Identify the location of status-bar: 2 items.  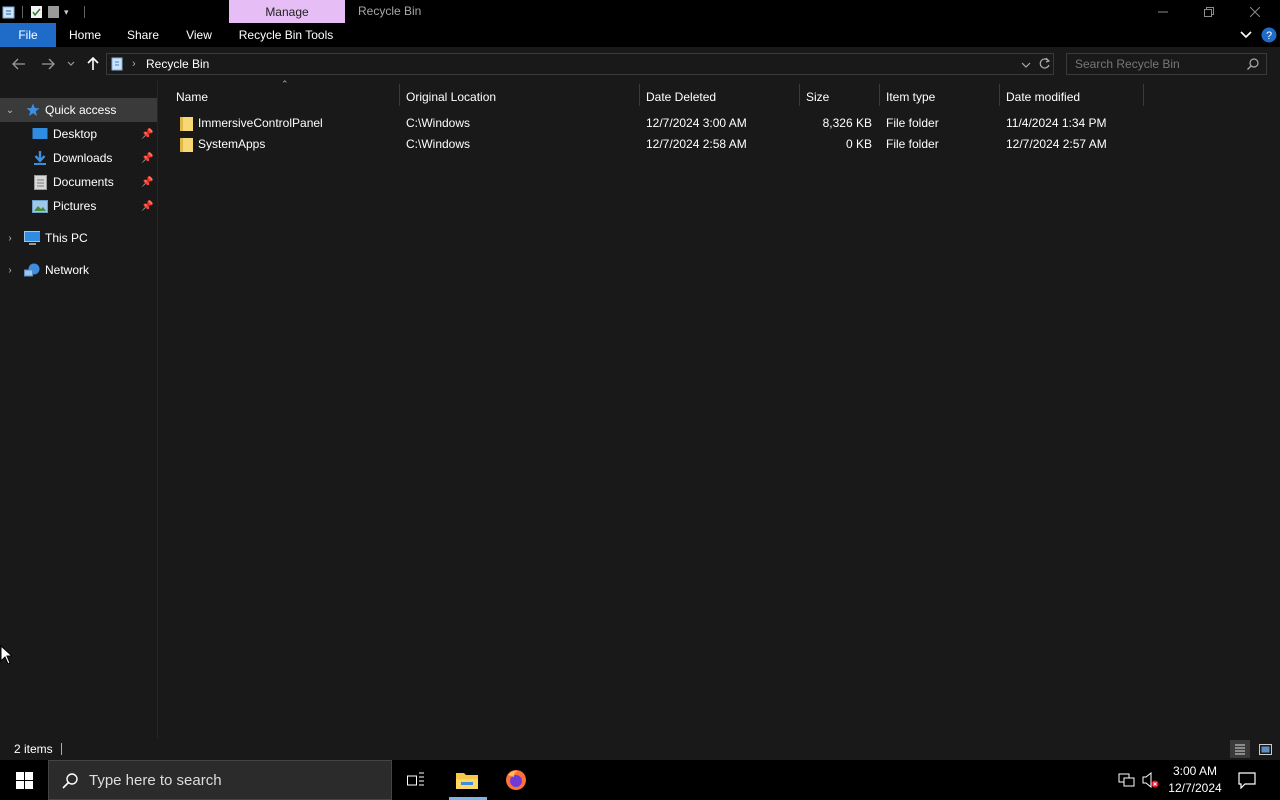
(640, 749).